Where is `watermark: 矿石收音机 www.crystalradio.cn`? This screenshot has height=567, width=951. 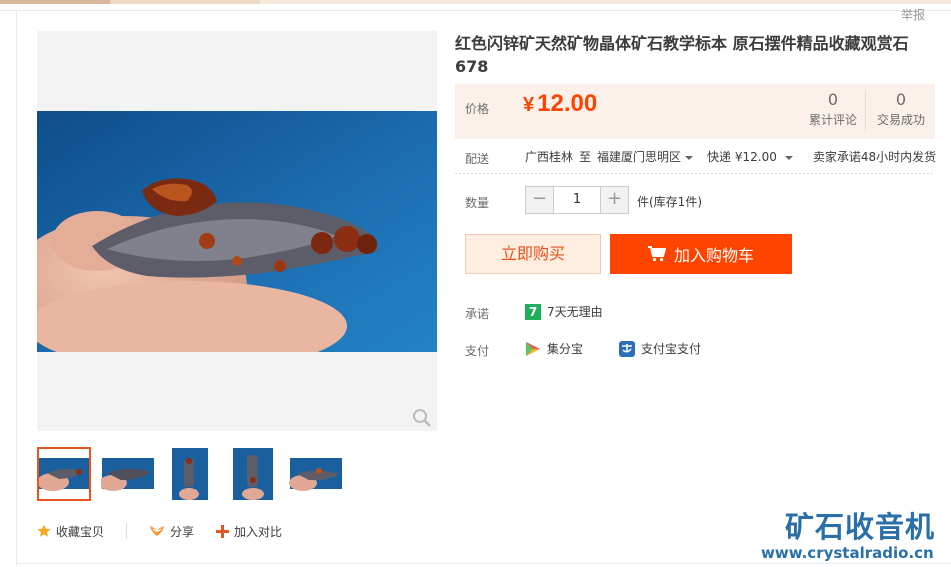
watermark: 矿石收音机 www.crystalradio.cn is located at coordinates (853, 533).